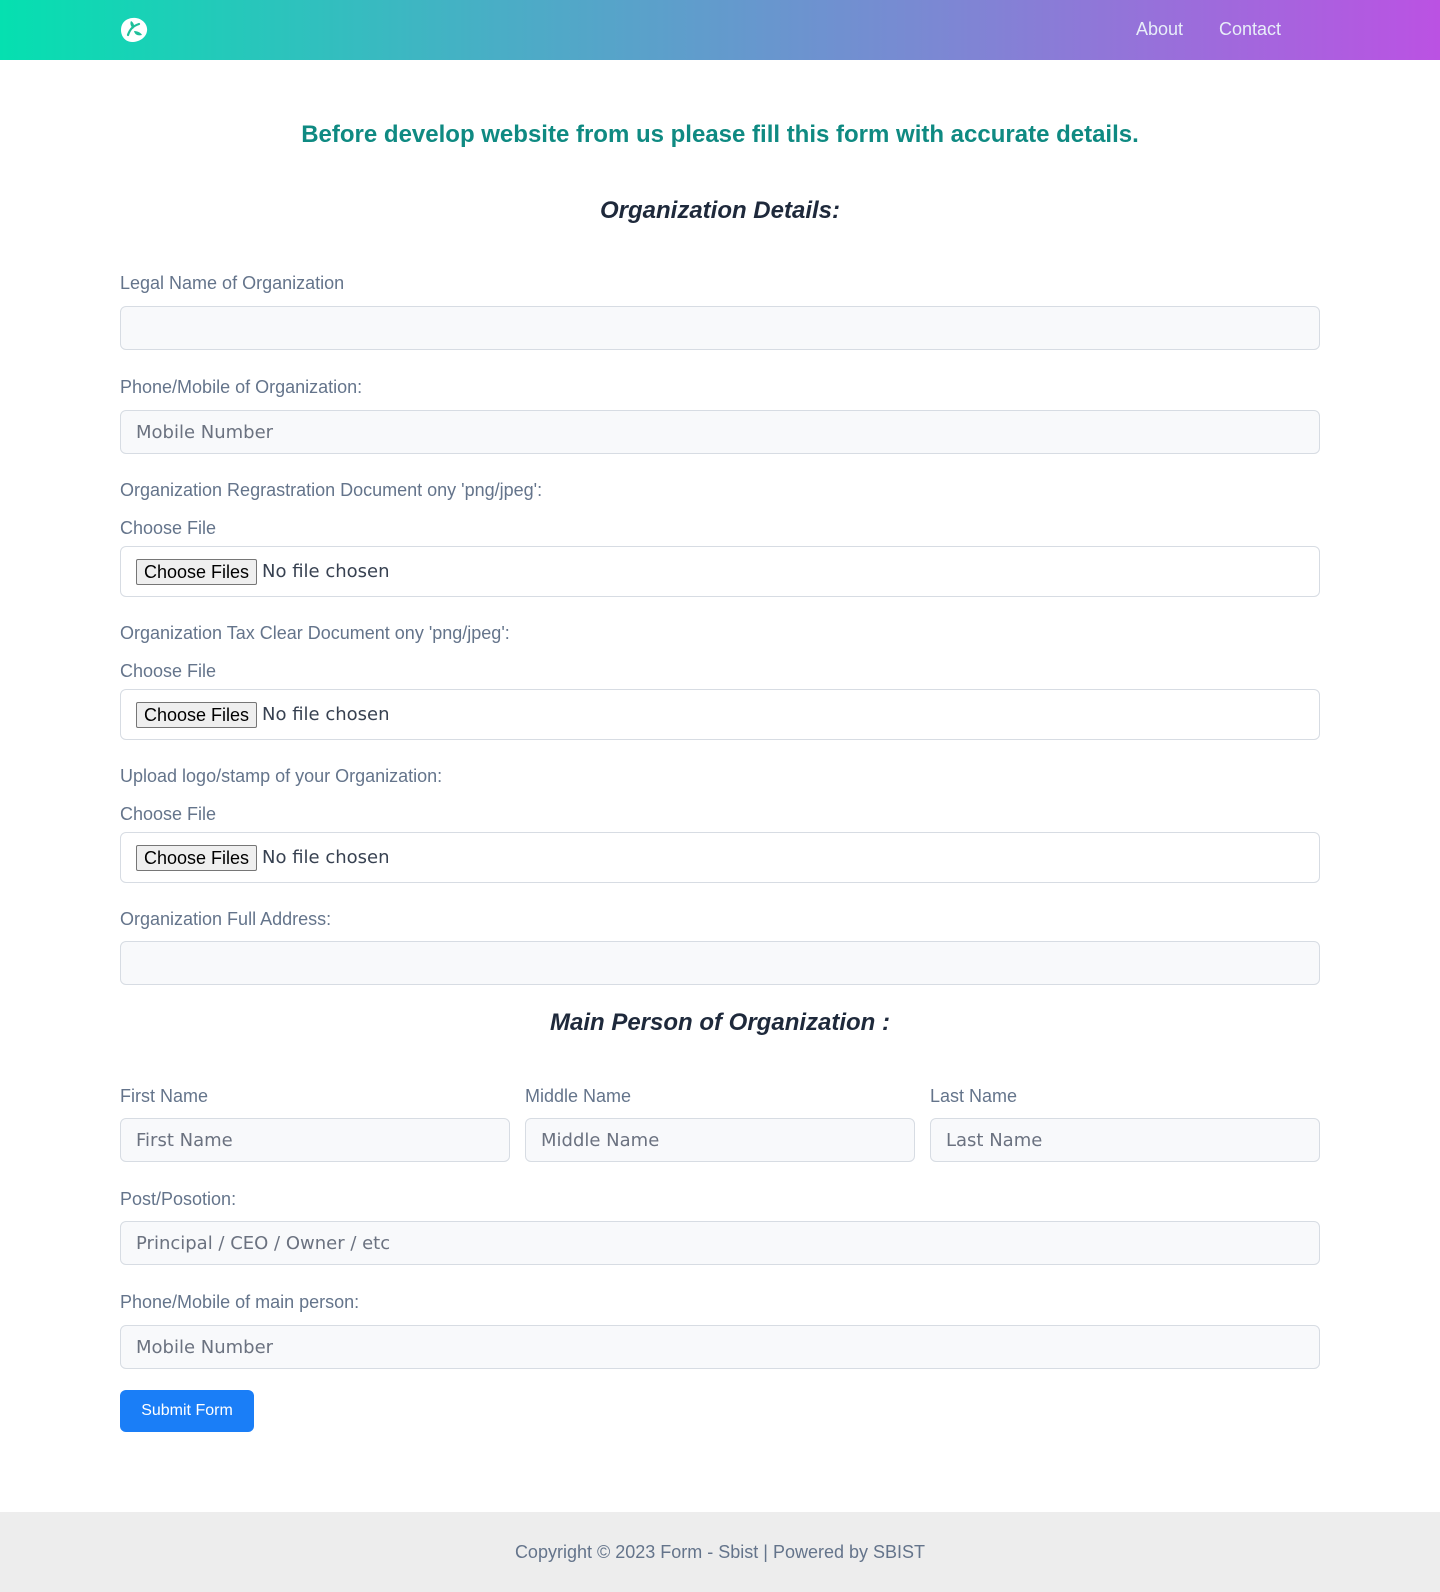  I want to click on nav-link-contact: Contact, so click(1250, 29).